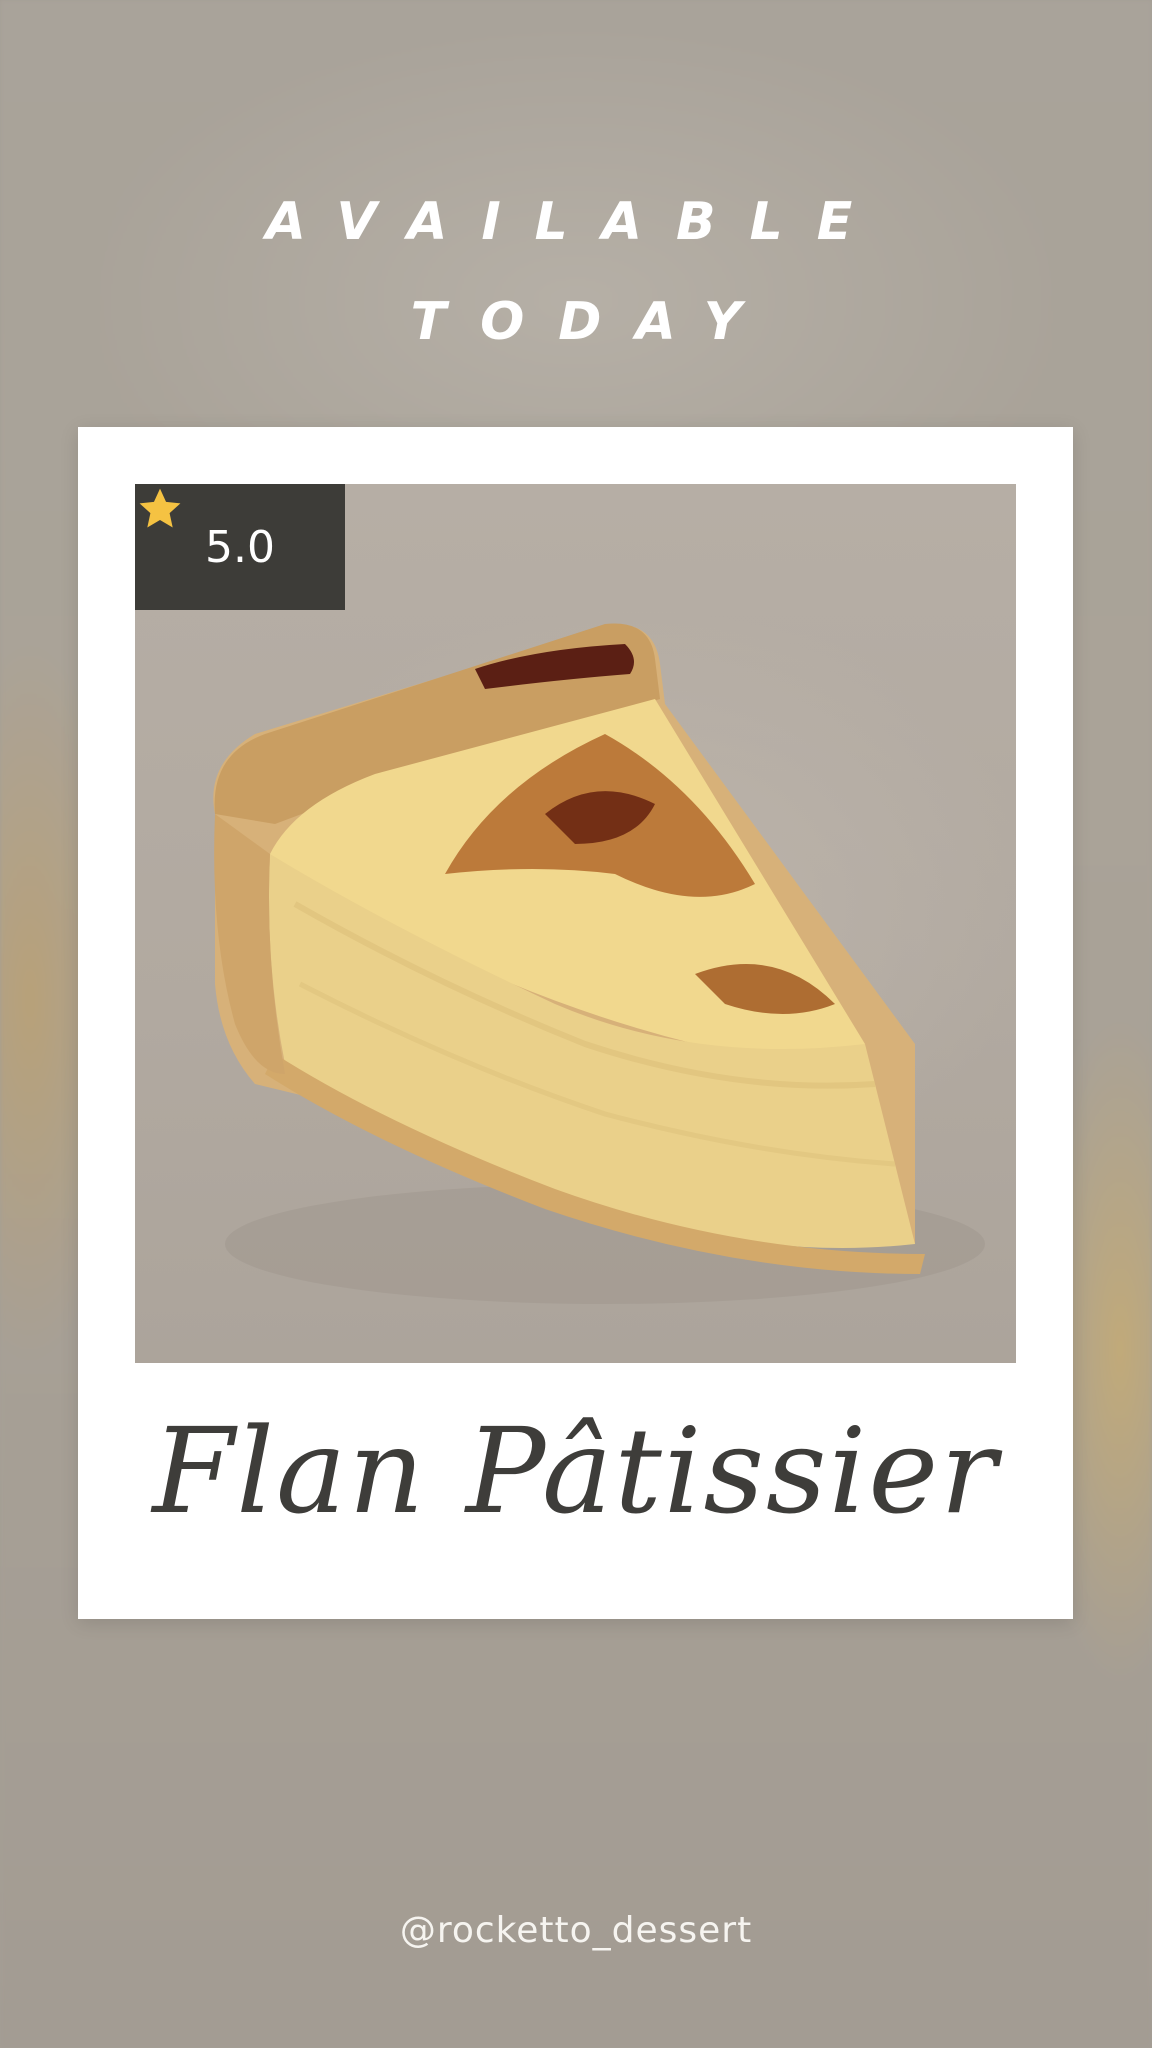 The width and height of the screenshot is (1152, 2048). I want to click on instagram-handle: @rocketto_dessert, so click(576, 1930).